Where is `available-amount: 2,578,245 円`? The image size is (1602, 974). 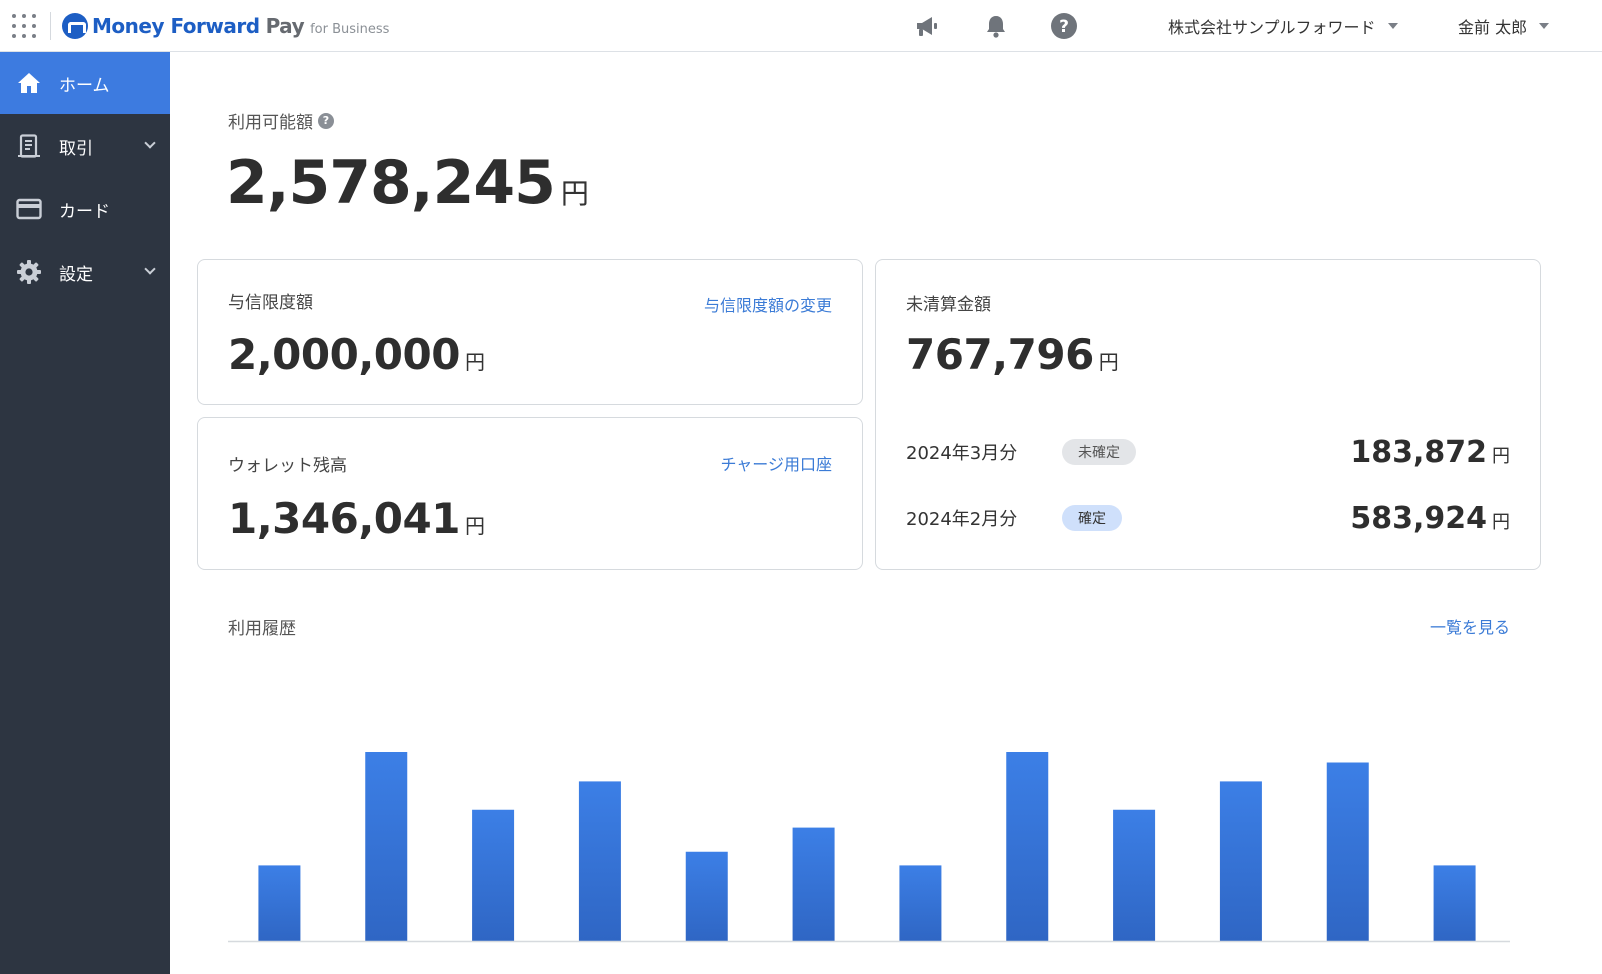
available-amount: 2,578,245 円 is located at coordinates (407, 183).